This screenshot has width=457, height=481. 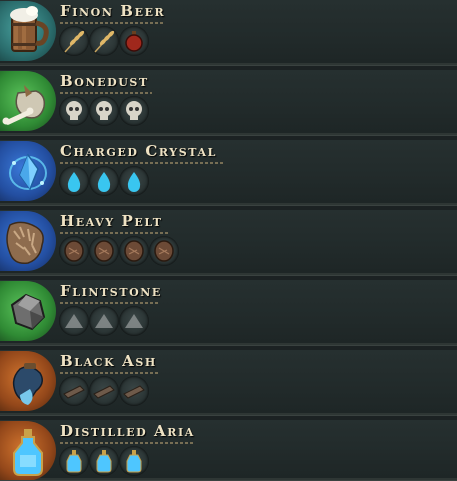 What do you see at coordinates (134, 41) in the screenshot?
I see `red-potion-icon` at bounding box center [134, 41].